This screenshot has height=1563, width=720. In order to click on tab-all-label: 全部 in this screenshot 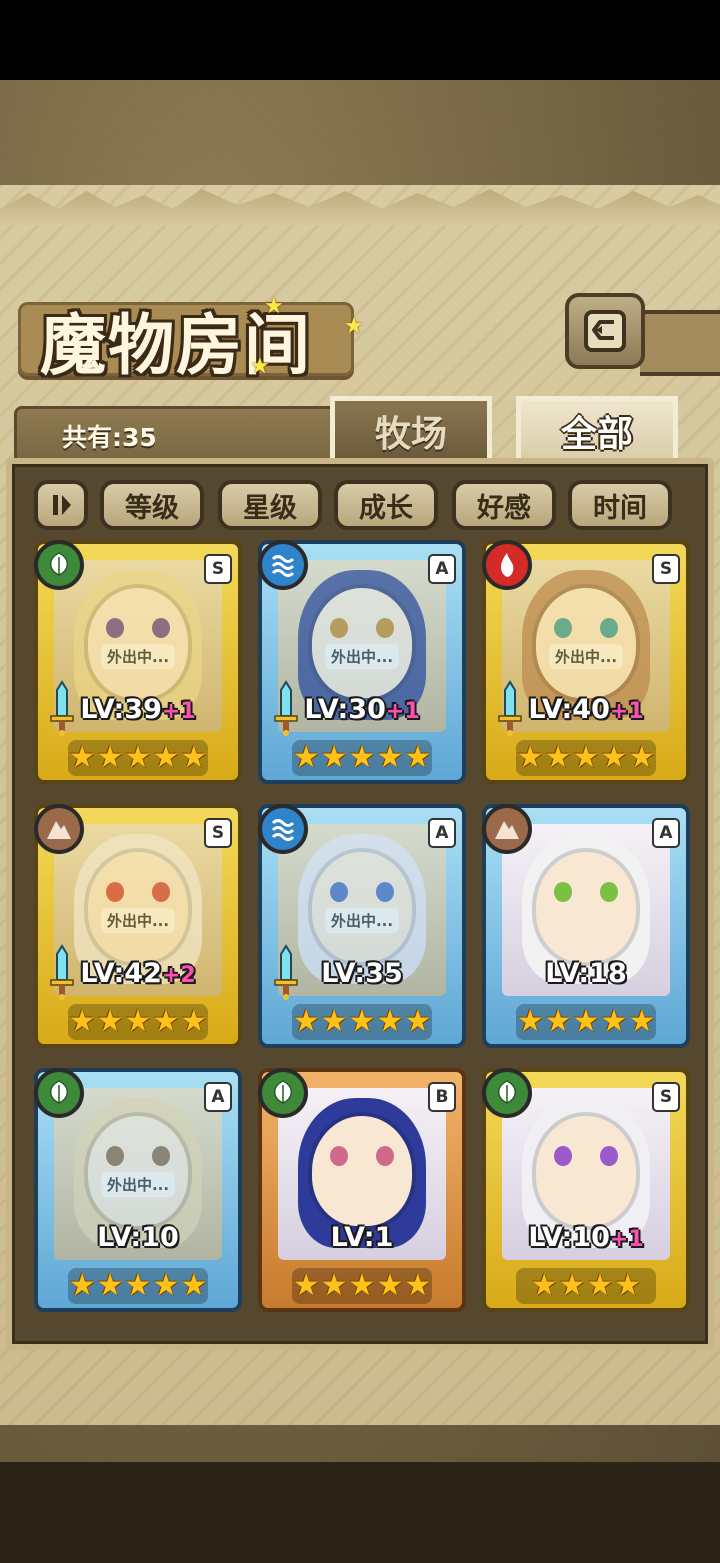, I will do `click(596, 434)`.